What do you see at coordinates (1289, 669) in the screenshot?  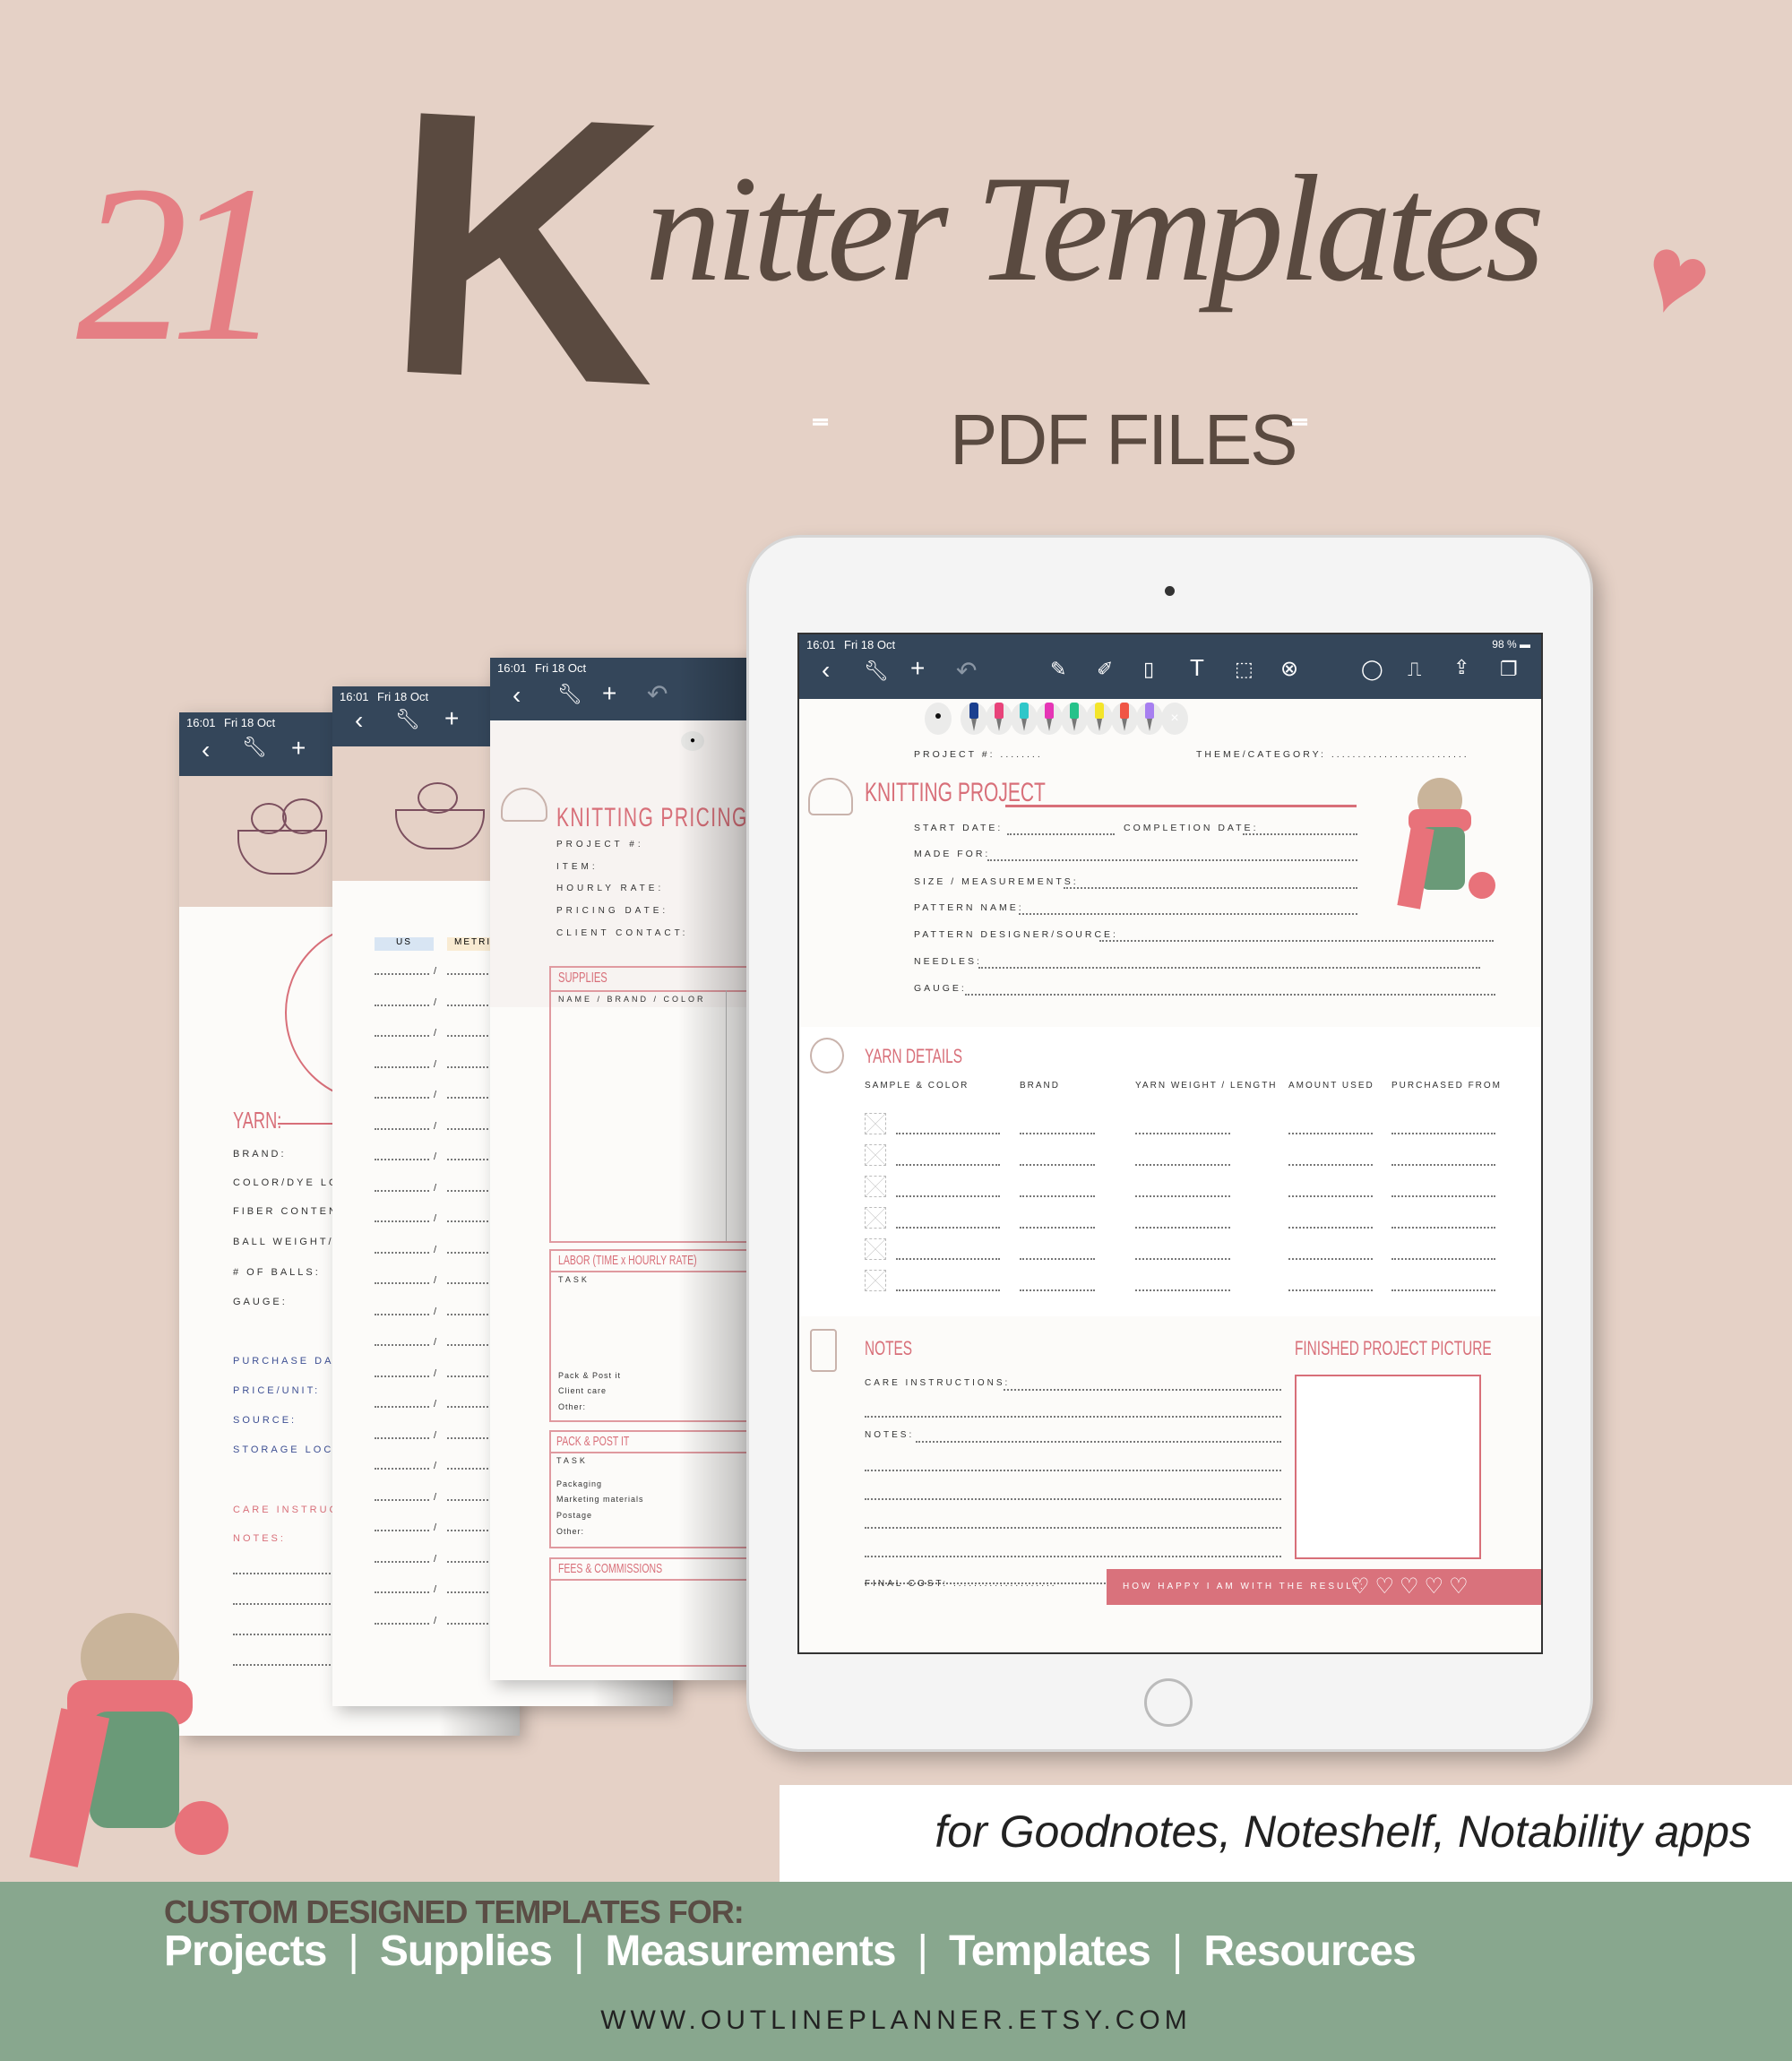 I see `close-icon: ⊗` at bounding box center [1289, 669].